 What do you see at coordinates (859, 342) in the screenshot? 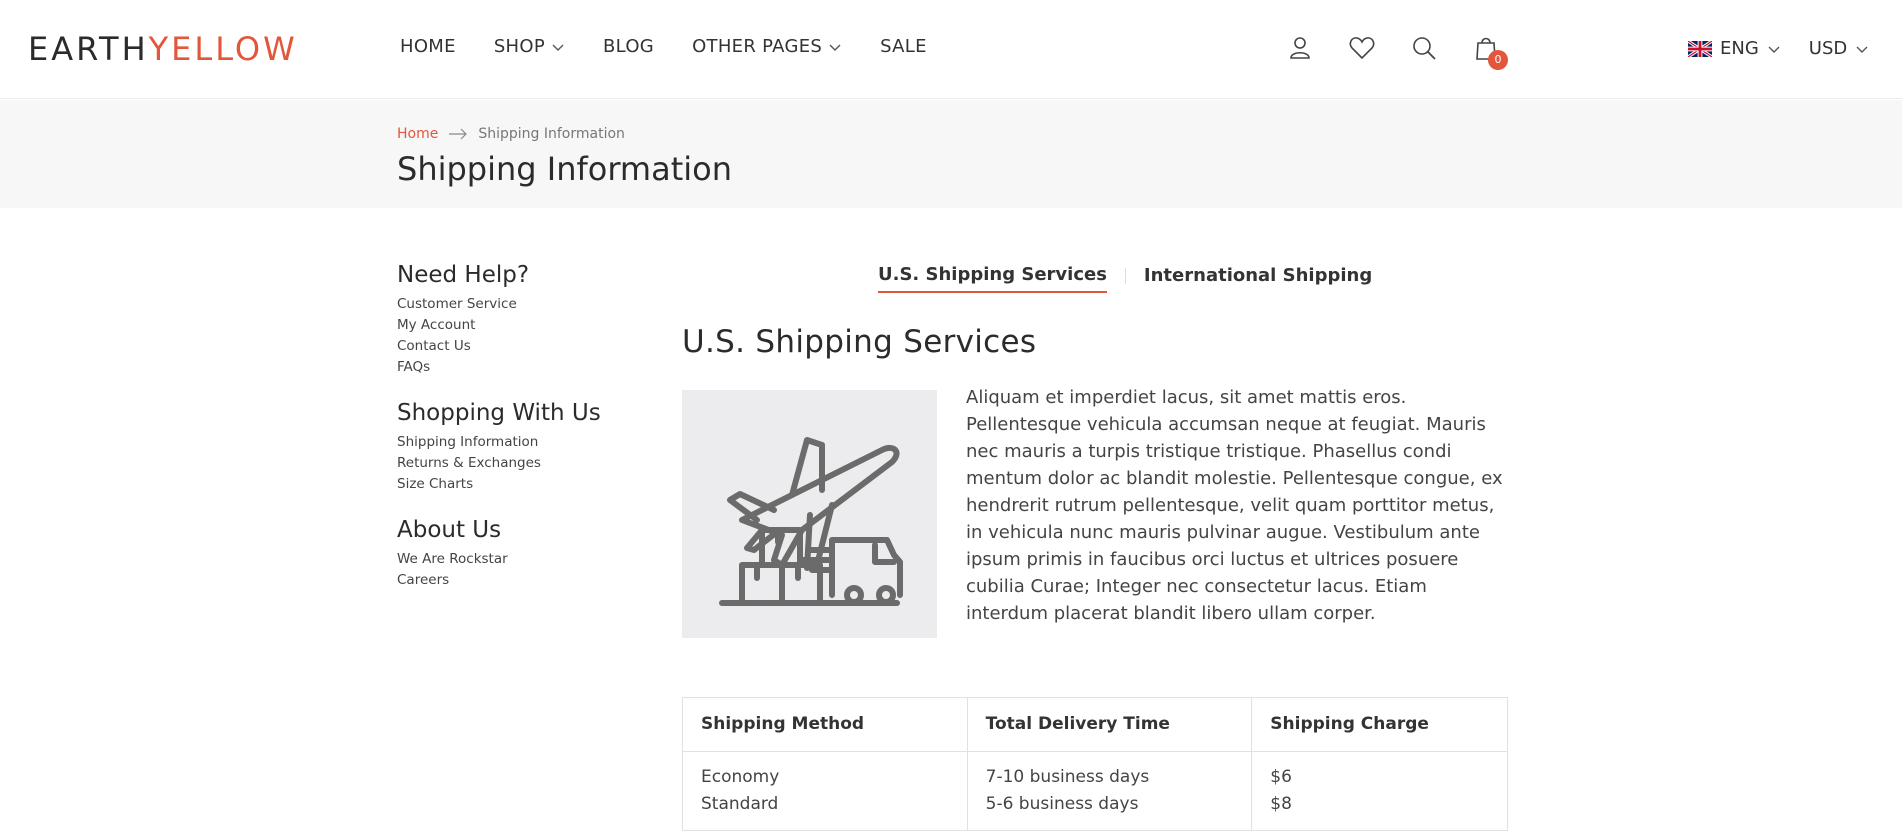
I see `section-title: U.S. Shipping Services` at bounding box center [859, 342].